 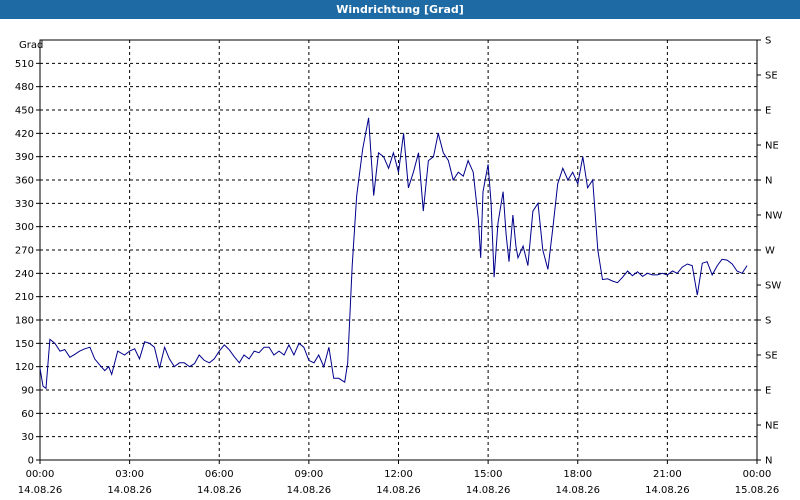 I want to click on y-tick-label: 330, so click(x=24, y=204).